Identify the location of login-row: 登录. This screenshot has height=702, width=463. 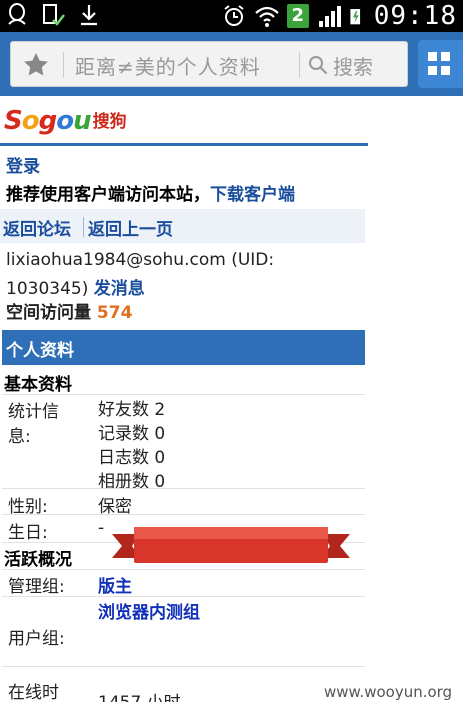
(23, 164).